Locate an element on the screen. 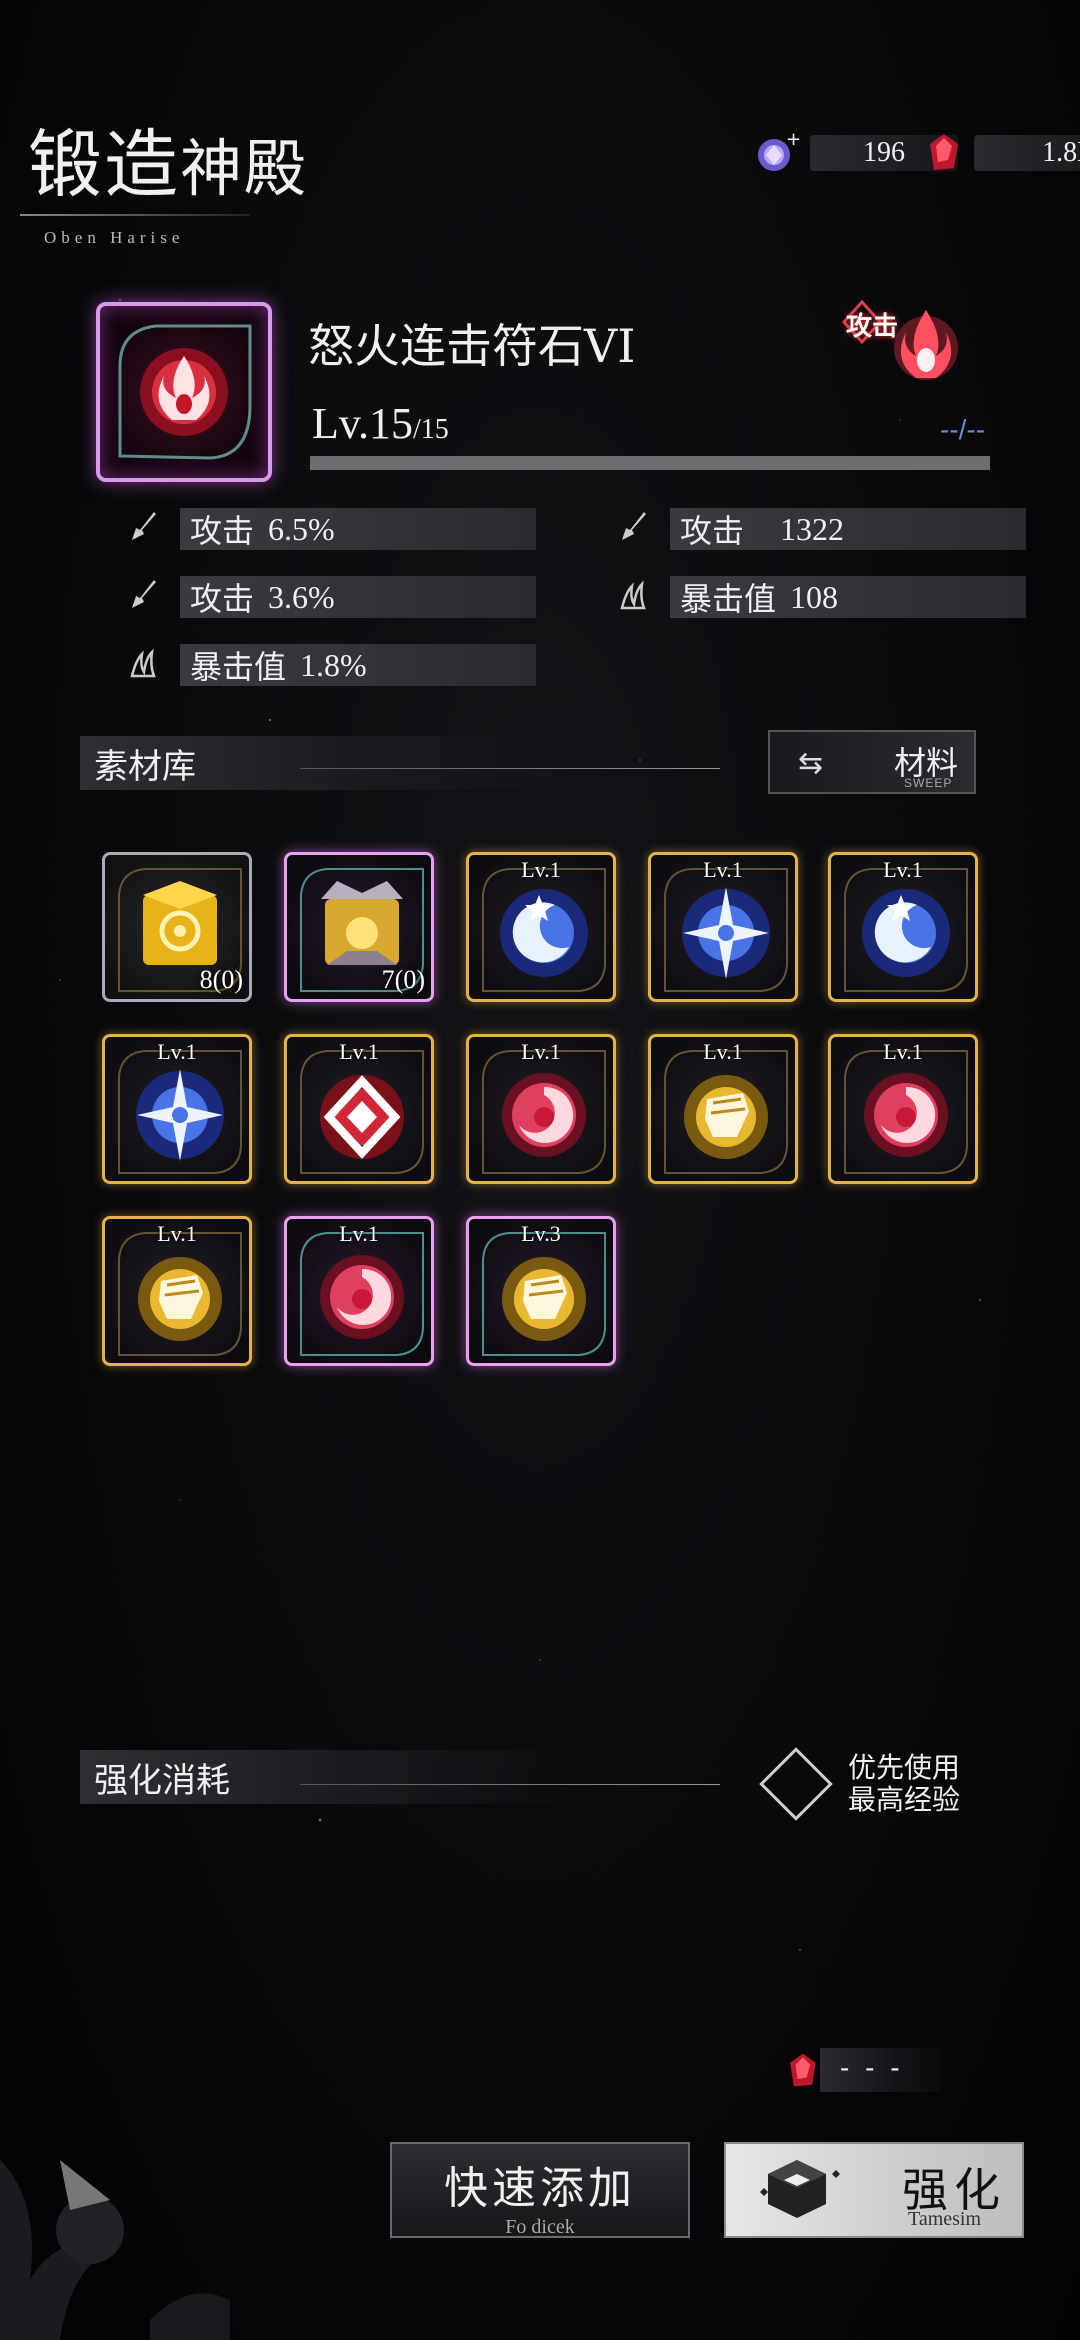 The width and height of the screenshot is (1080, 2340). swap-arrows-icon: ⇆ is located at coordinates (811, 763).